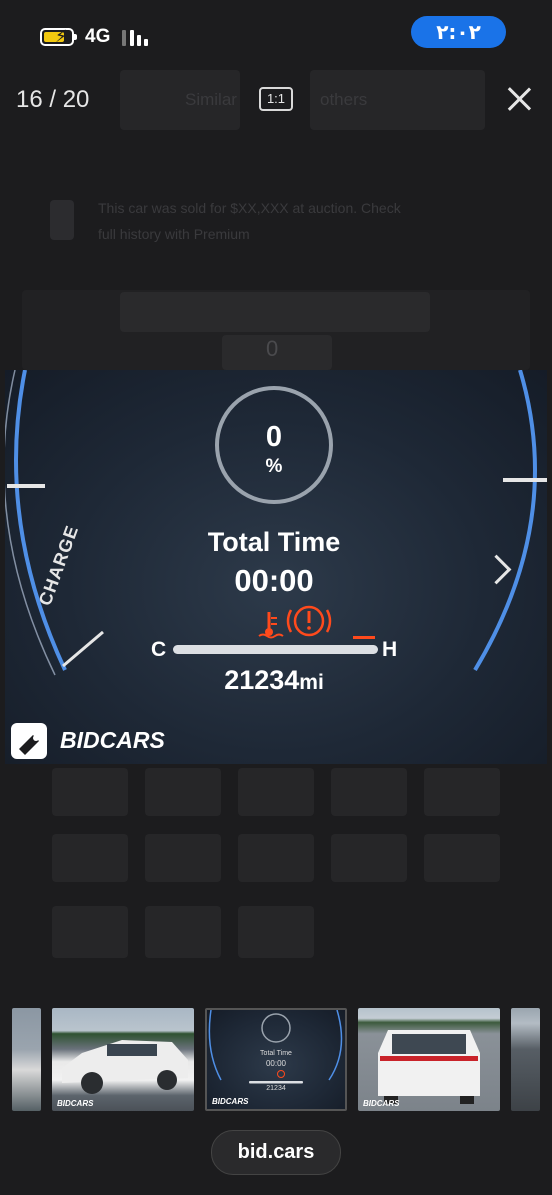 Image resolution: width=552 pixels, height=1195 pixels. I want to click on odometer-value: 21234, so click(262, 680).